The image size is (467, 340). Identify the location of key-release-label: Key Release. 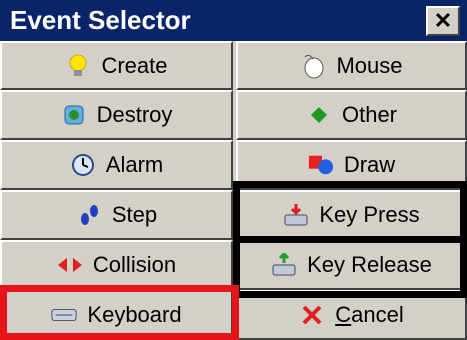
(369, 264).